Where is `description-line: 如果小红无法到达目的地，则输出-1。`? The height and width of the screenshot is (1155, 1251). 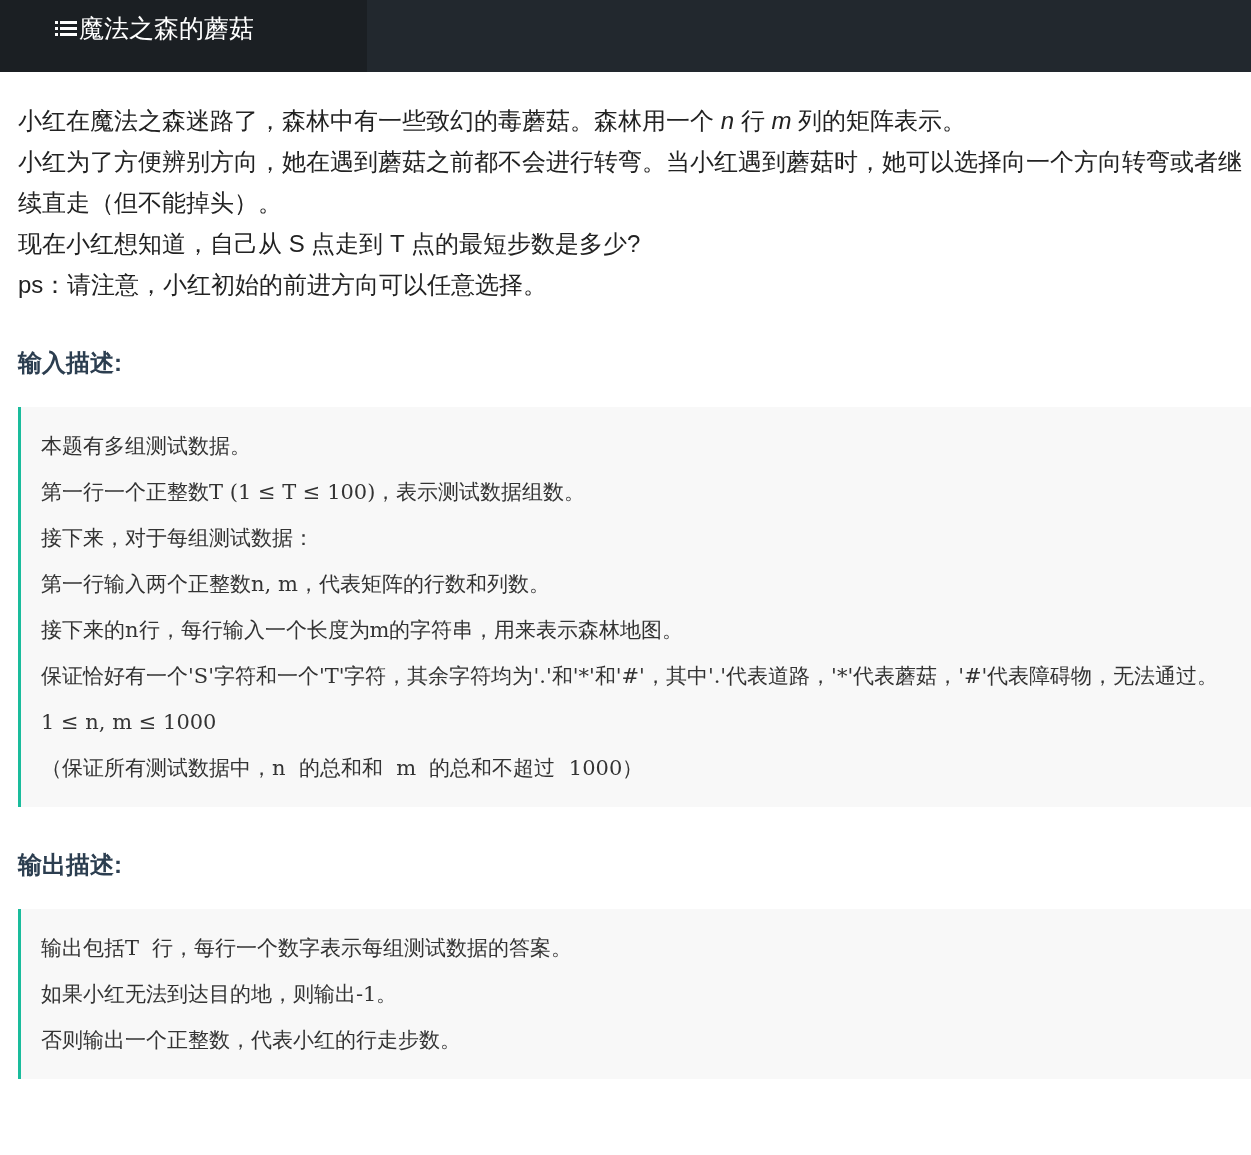
description-line: 如果小红无法到达目的地，则输出-1。 is located at coordinates (220, 994).